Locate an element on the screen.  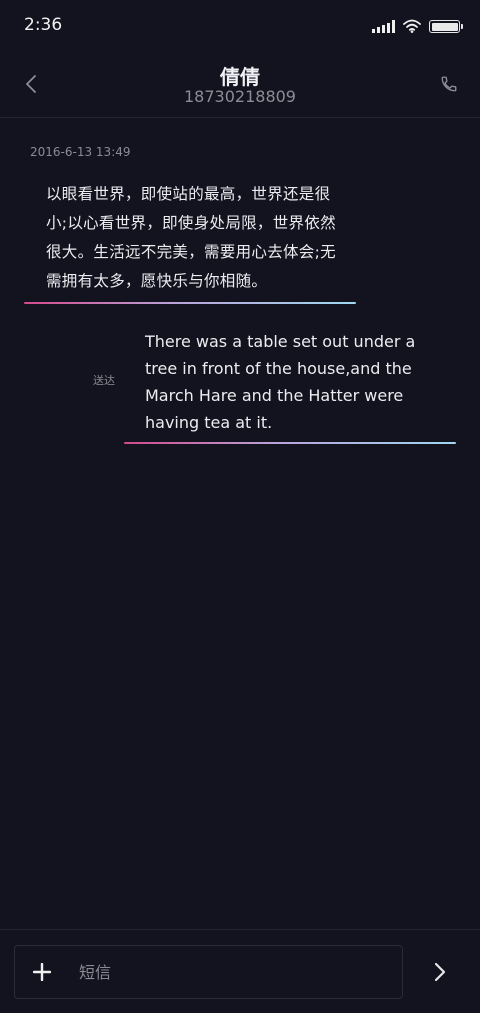
status-time: 2:36 is located at coordinates (43, 25).